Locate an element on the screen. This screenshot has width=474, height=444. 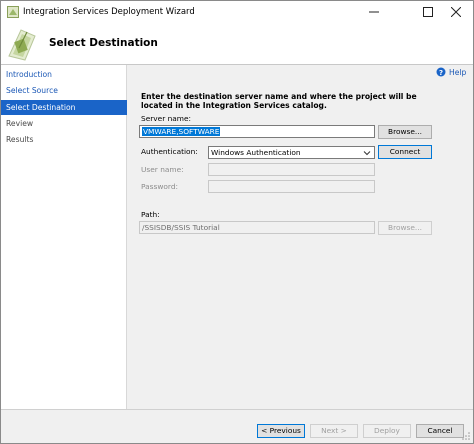
server-name-value: VMWARE,SOFTWARE is located at coordinates (181, 131).